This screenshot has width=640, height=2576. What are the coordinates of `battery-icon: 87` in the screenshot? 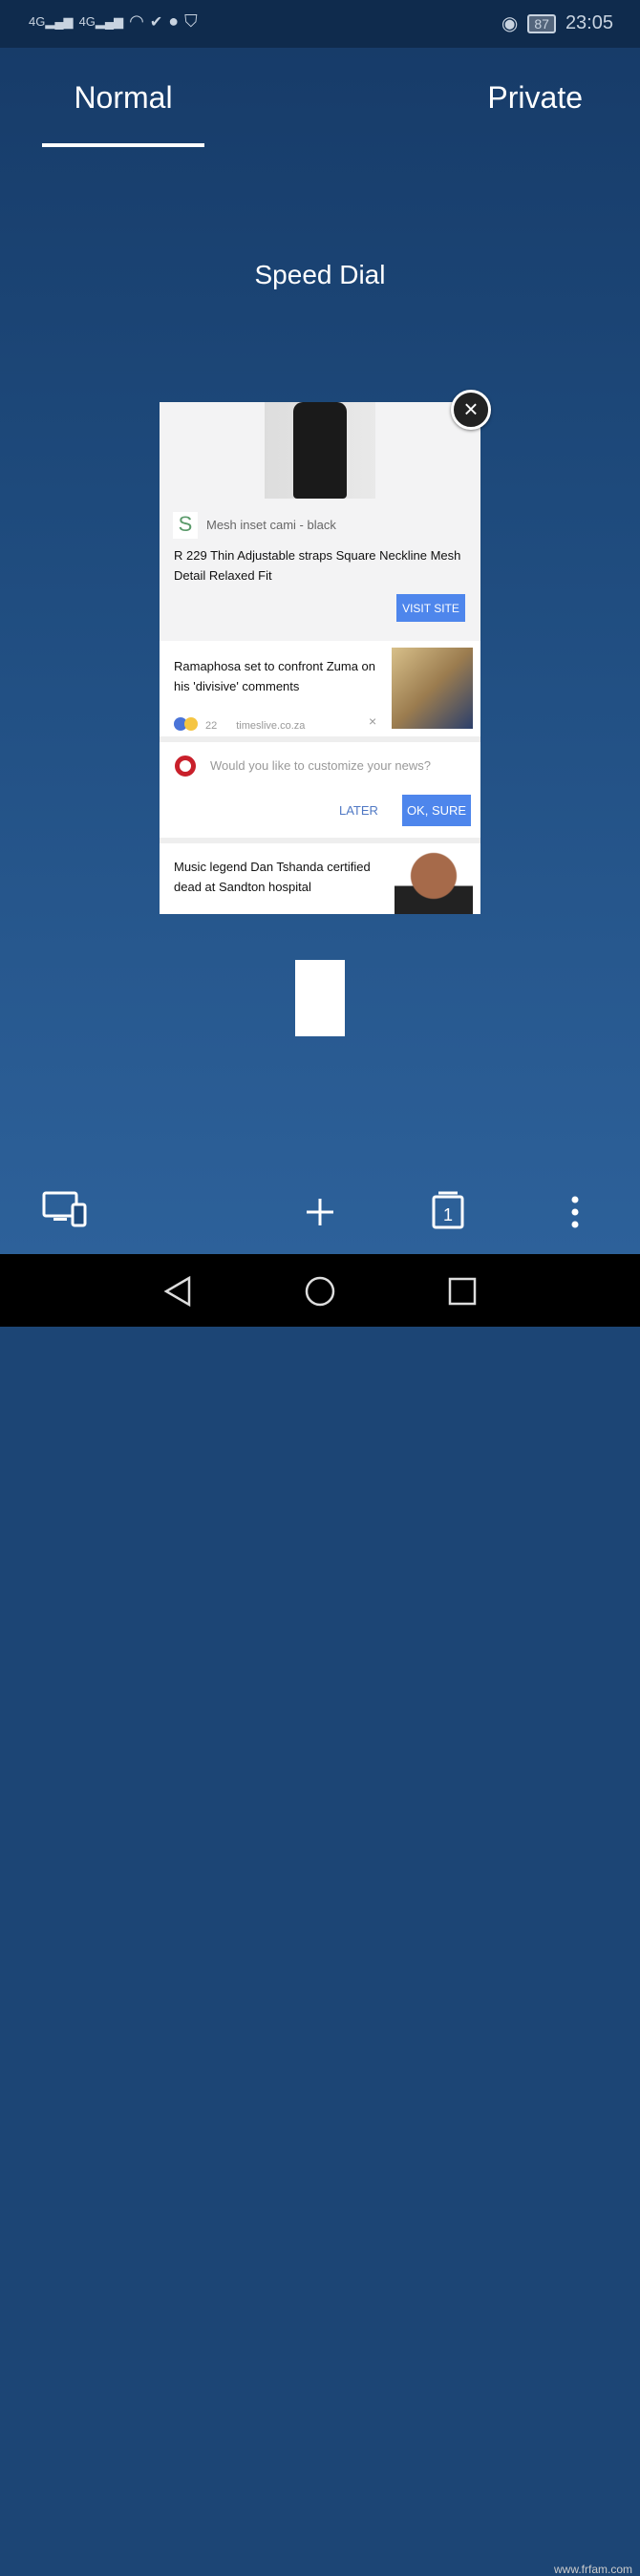 It's located at (541, 23).